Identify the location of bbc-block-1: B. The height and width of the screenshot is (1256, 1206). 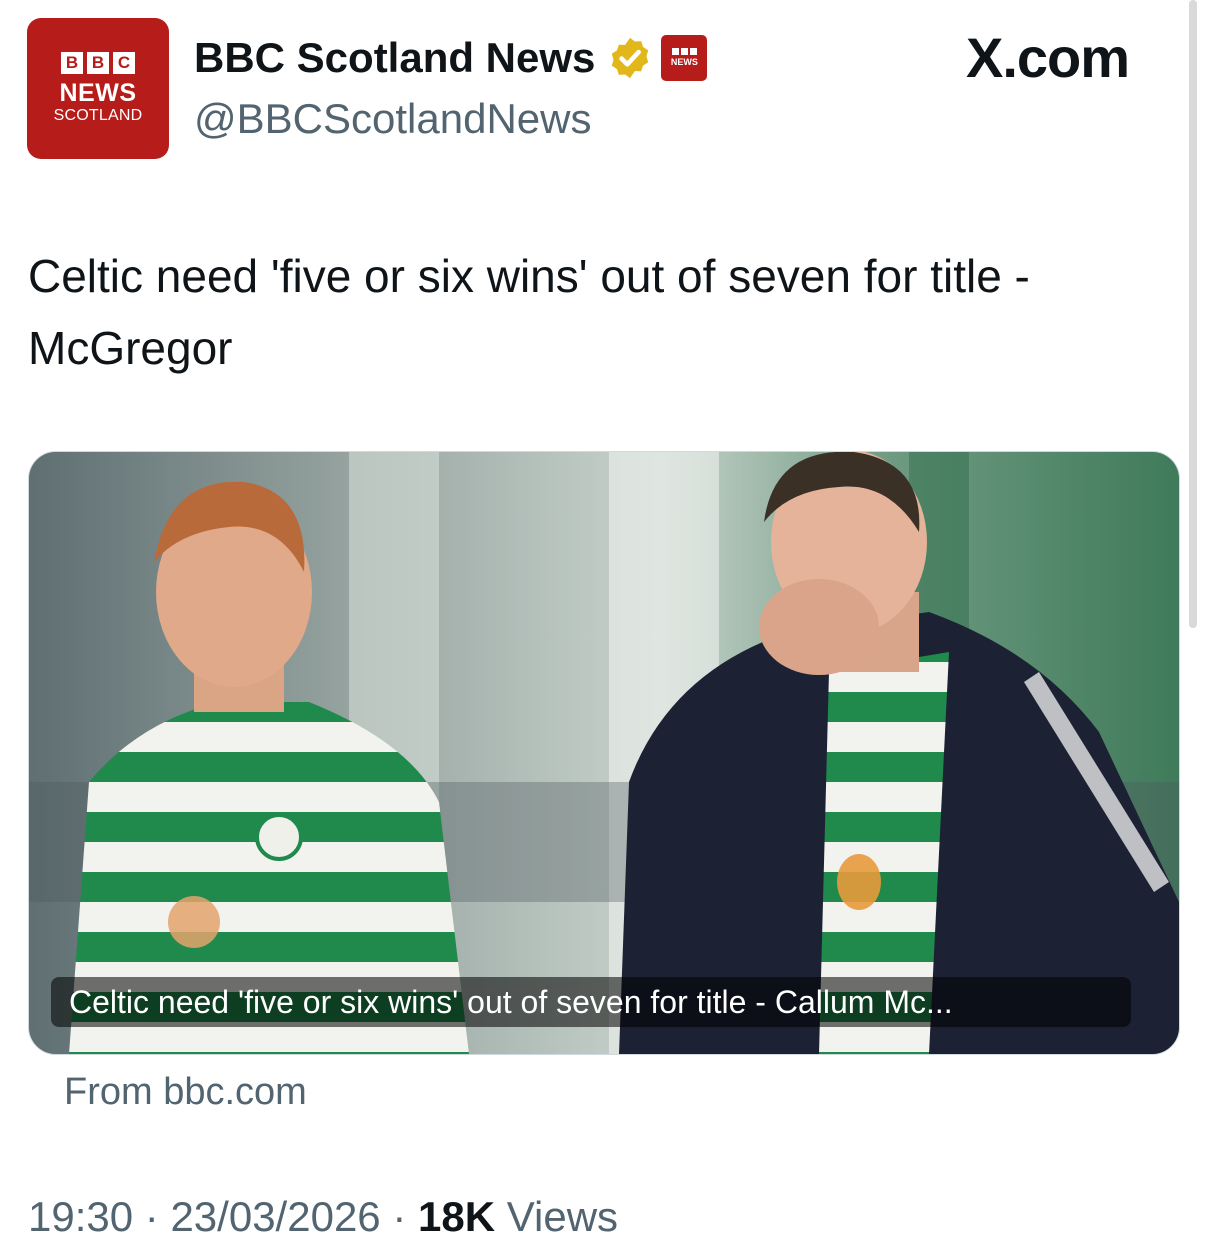
(72, 62).